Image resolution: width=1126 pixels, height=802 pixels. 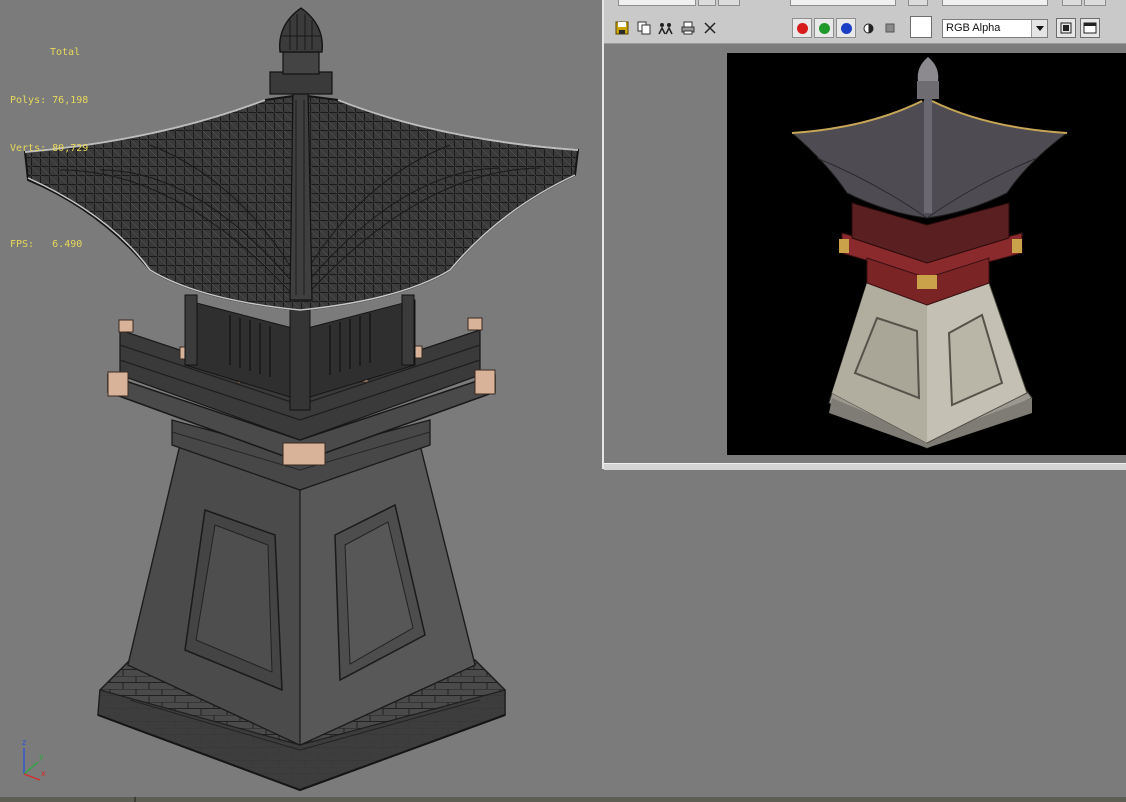 I want to click on polys-value: 76,198, so click(x=70, y=100).